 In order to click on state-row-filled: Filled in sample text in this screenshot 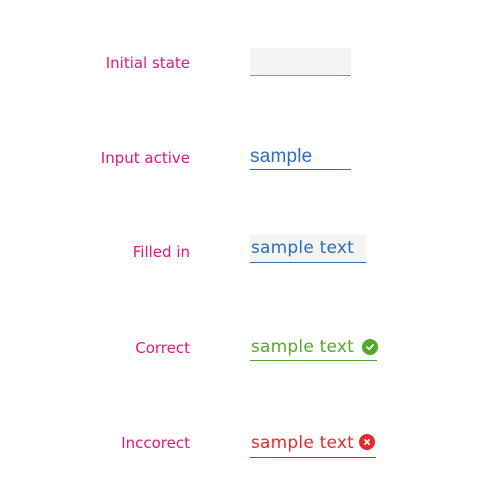, I will do `click(250, 256)`.